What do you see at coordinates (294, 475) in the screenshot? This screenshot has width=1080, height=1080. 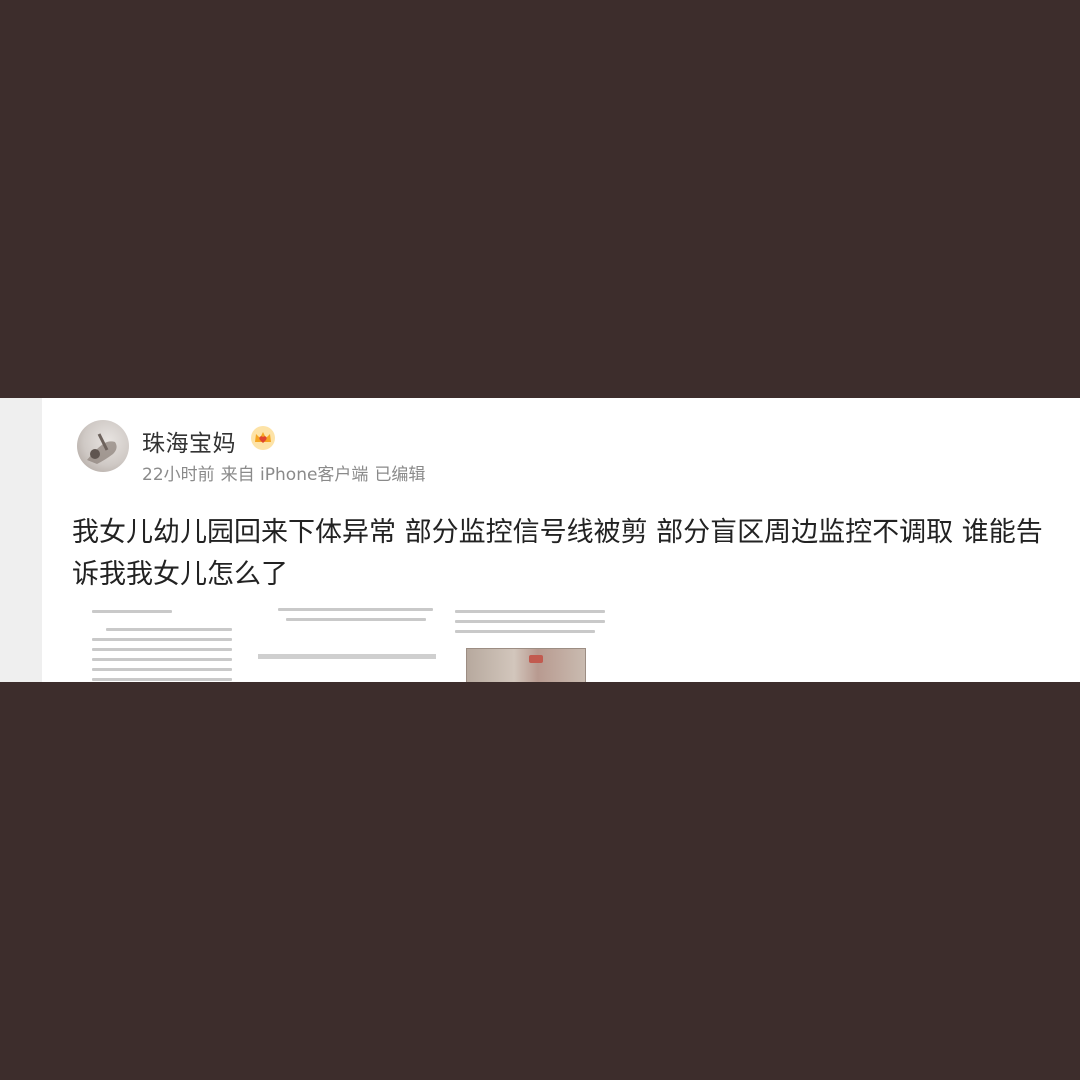 I see `post-source: 来自 iPhone客户端` at bounding box center [294, 475].